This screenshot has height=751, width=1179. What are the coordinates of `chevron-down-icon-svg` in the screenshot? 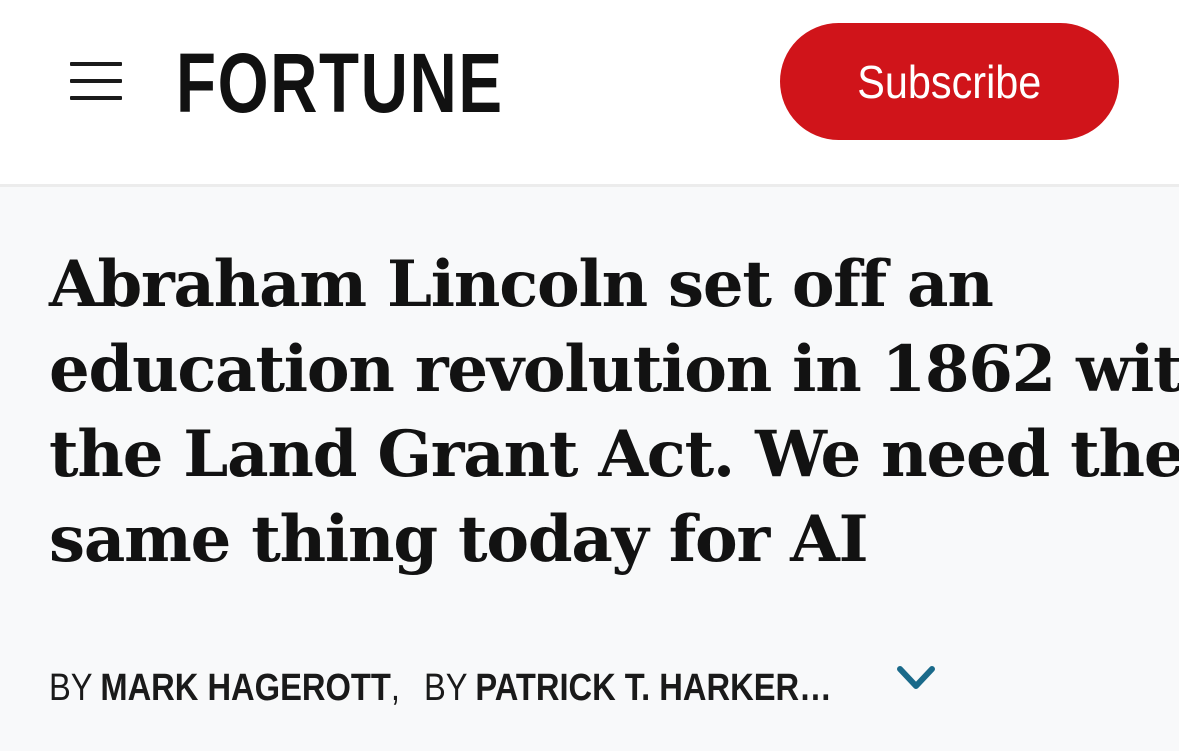 It's located at (916, 677).